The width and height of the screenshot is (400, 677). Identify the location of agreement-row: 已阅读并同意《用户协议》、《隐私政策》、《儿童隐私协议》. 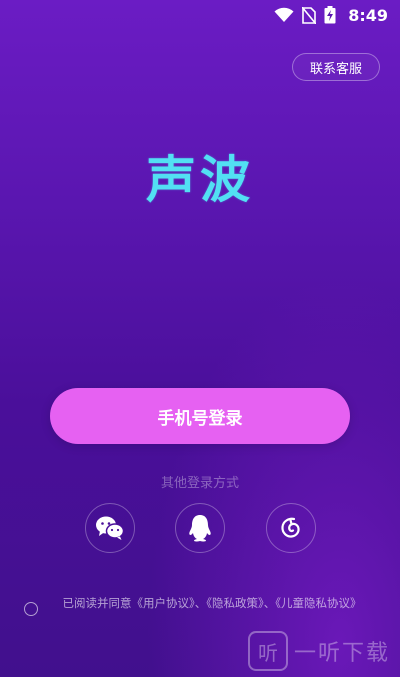
(200, 606).